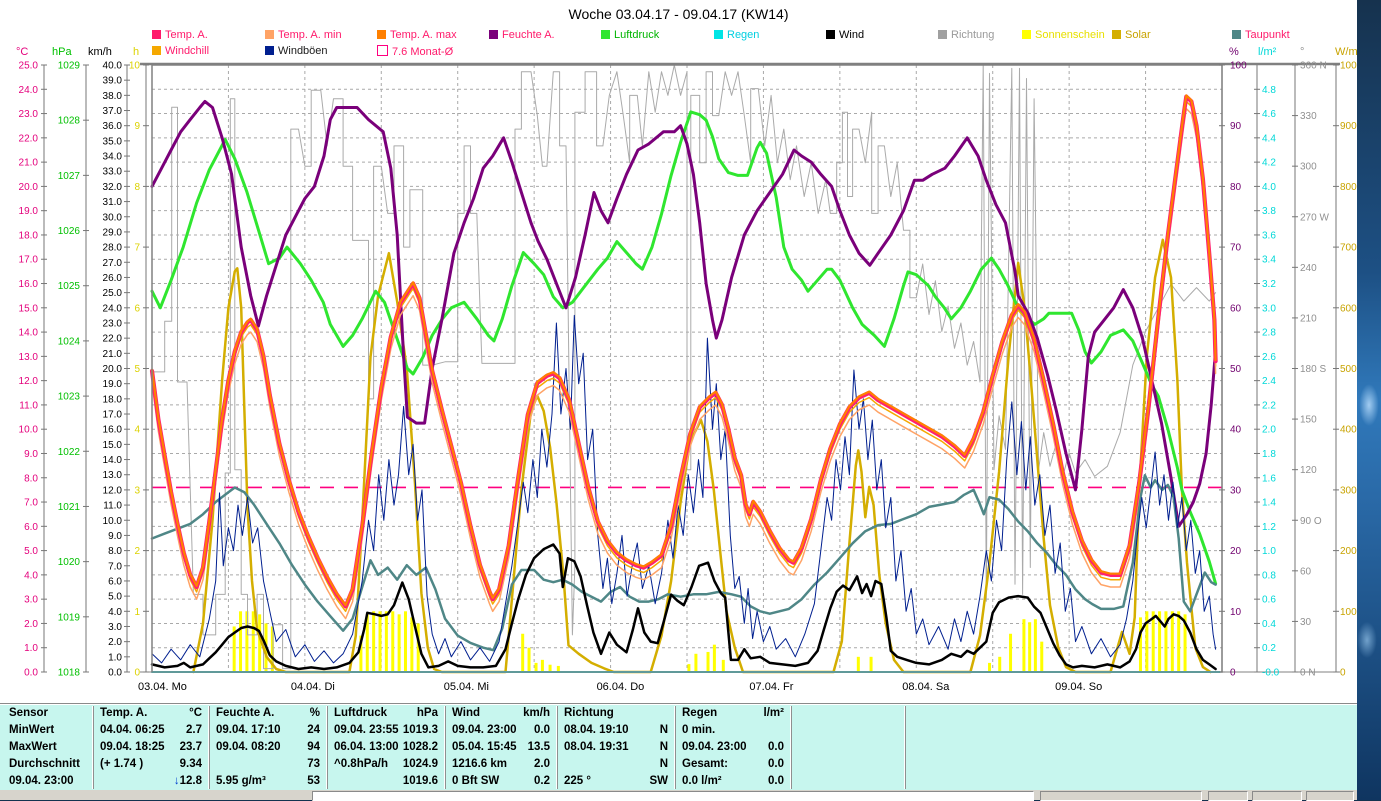 Image resolution: width=1381 pixels, height=801 pixels. Describe the element at coordinates (1313, 66) in the screenshot. I see `svg-text: 360 N` at that location.